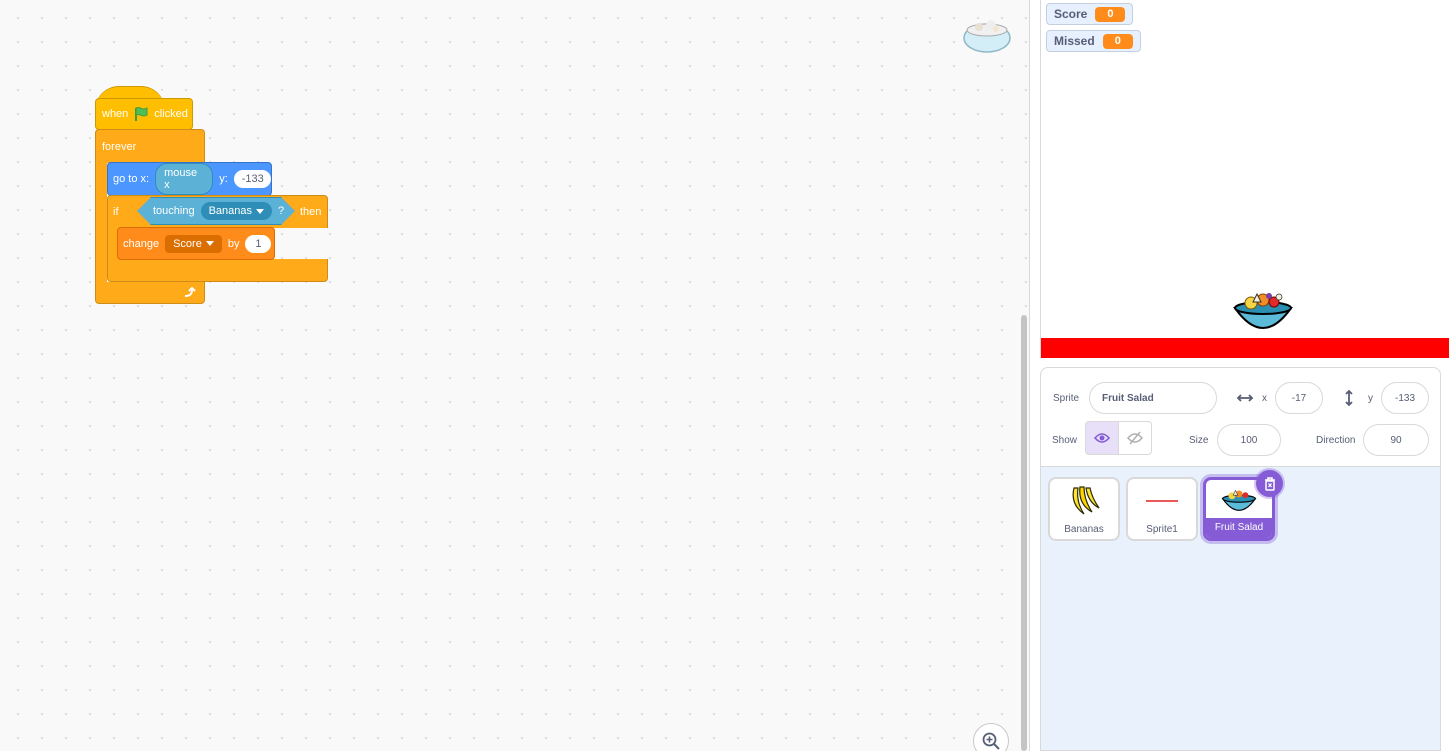 Image resolution: width=1449 pixels, height=751 pixels. What do you see at coordinates (116, 212) in the screenshot?
I see `if-label: if` at bounding box center [116, 212].